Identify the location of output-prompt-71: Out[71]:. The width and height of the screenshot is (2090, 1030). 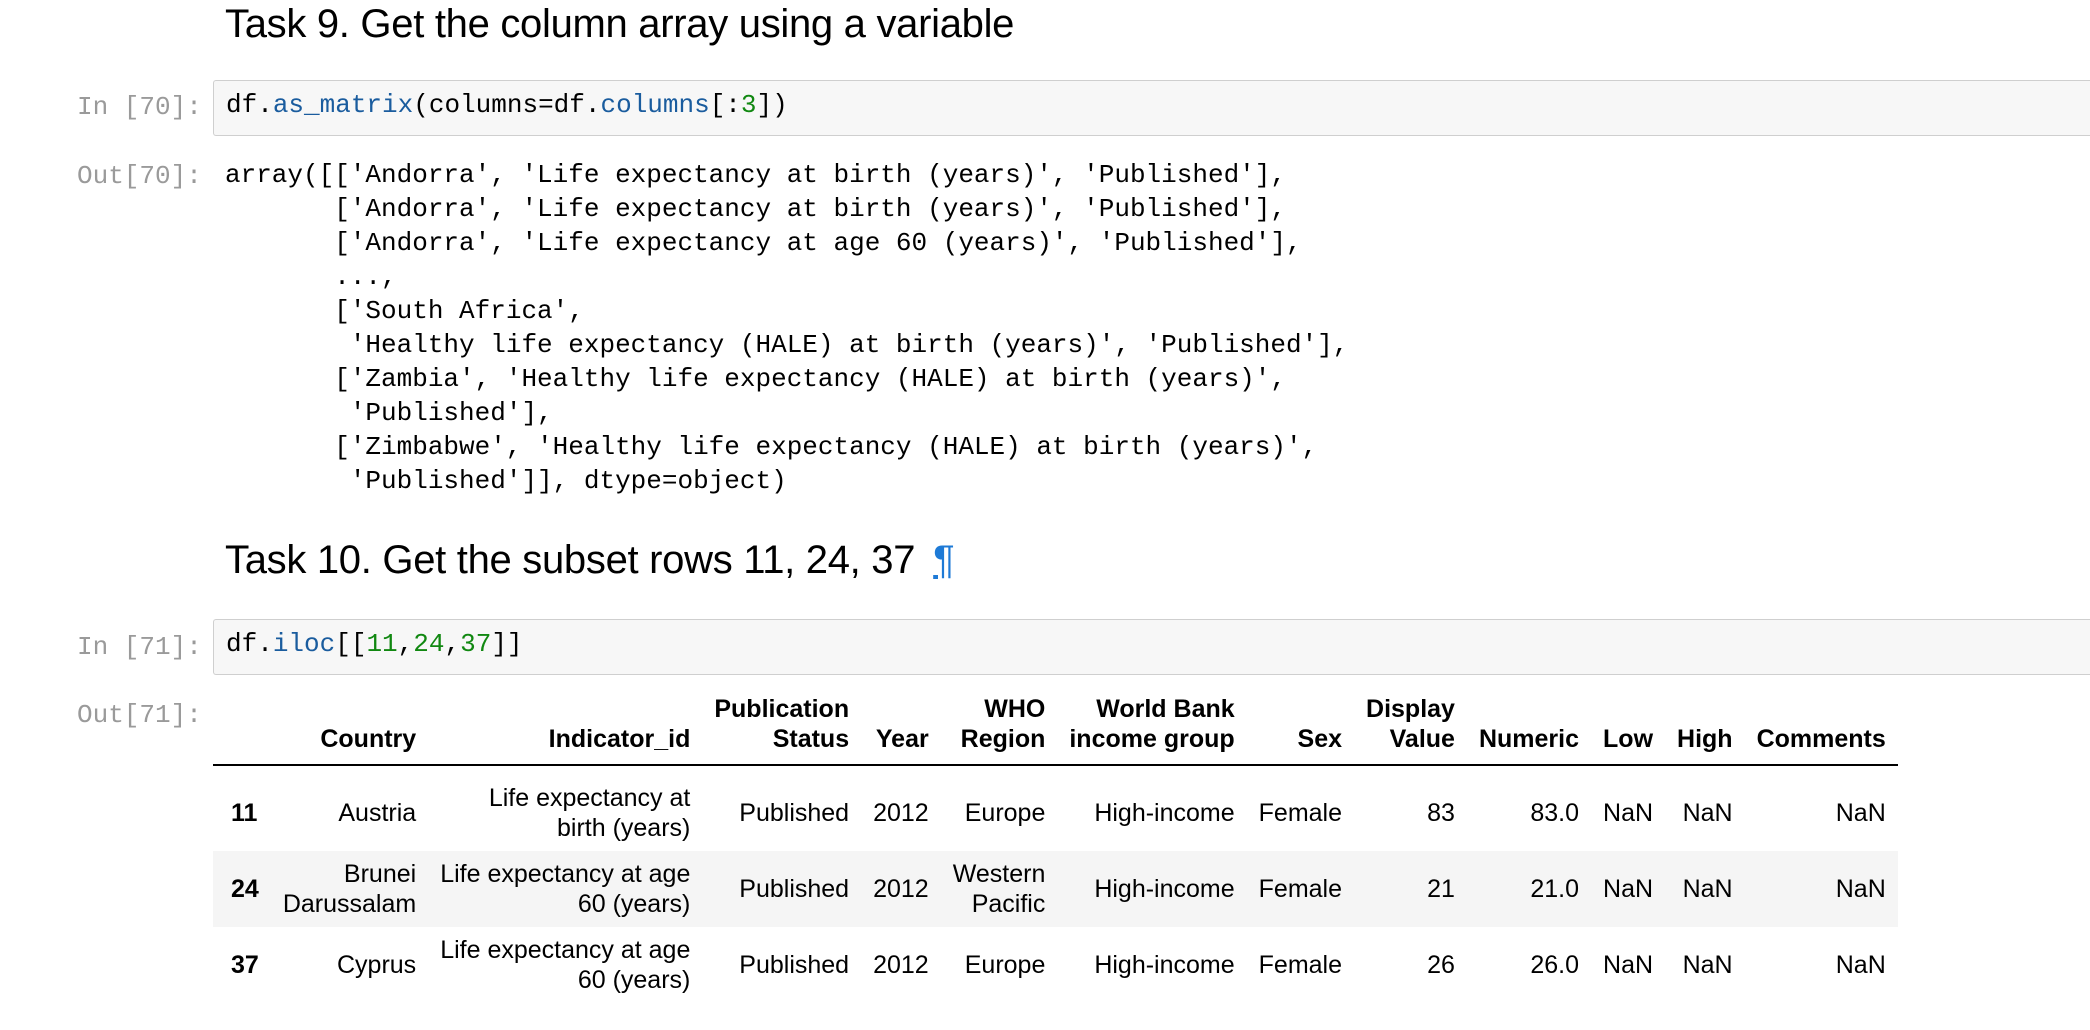
(139, 715).